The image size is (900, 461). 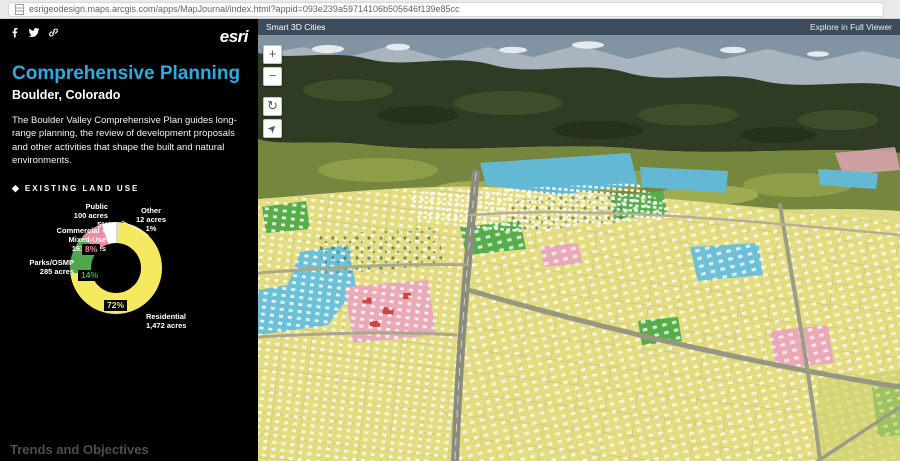 I want to click on page-icon, so click(x=19, y=9).